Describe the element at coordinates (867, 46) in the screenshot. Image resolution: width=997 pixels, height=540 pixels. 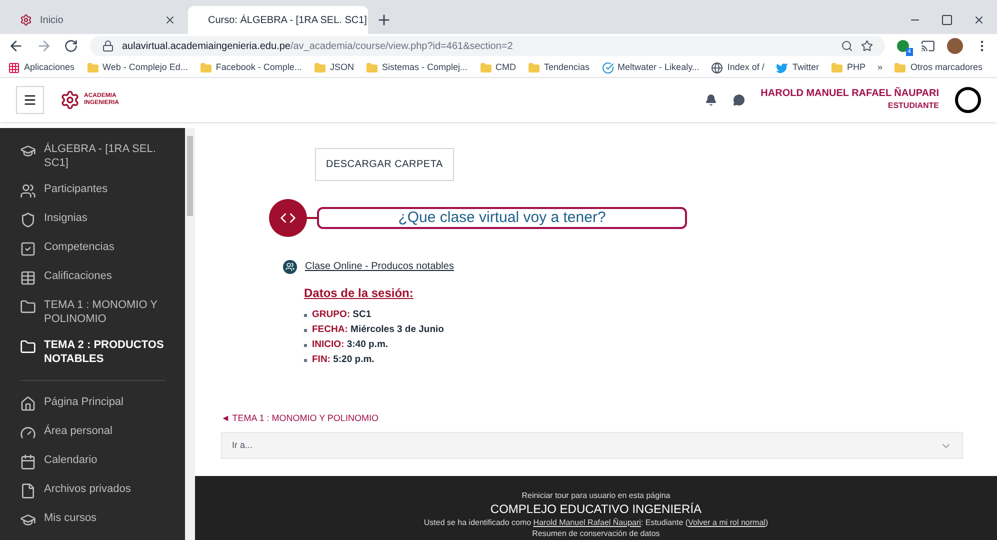
I see `star-icon` at that location.